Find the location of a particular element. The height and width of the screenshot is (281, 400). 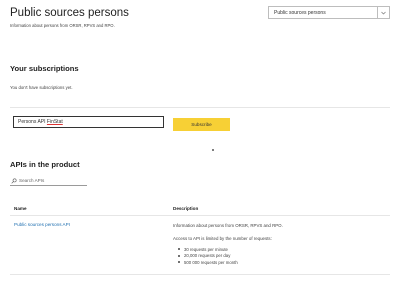

table-header-divider is located at coordinates (200, 215).